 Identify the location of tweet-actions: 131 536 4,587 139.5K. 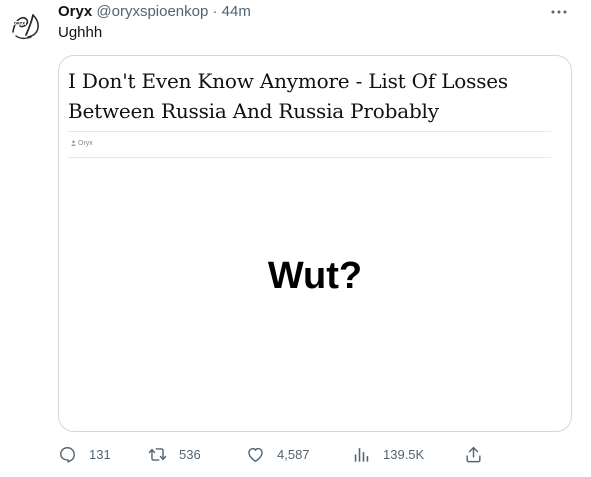
(283, 454).